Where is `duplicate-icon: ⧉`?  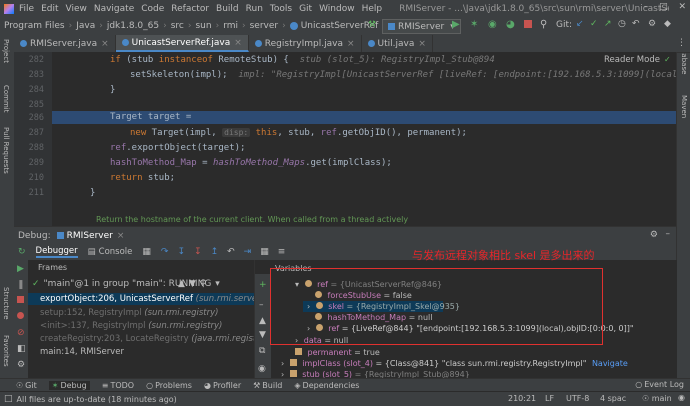
duplicate-icon: ⧉ is located at coordinates (262, 351).